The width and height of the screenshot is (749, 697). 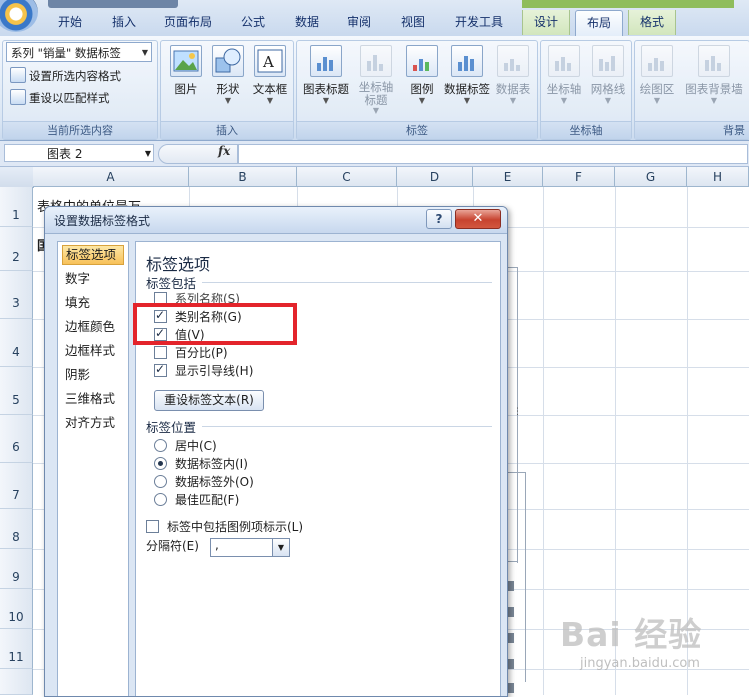 I want to click on include-legend-key-option: 标签中包括图例项标示(L), so click(x=224, y=527).